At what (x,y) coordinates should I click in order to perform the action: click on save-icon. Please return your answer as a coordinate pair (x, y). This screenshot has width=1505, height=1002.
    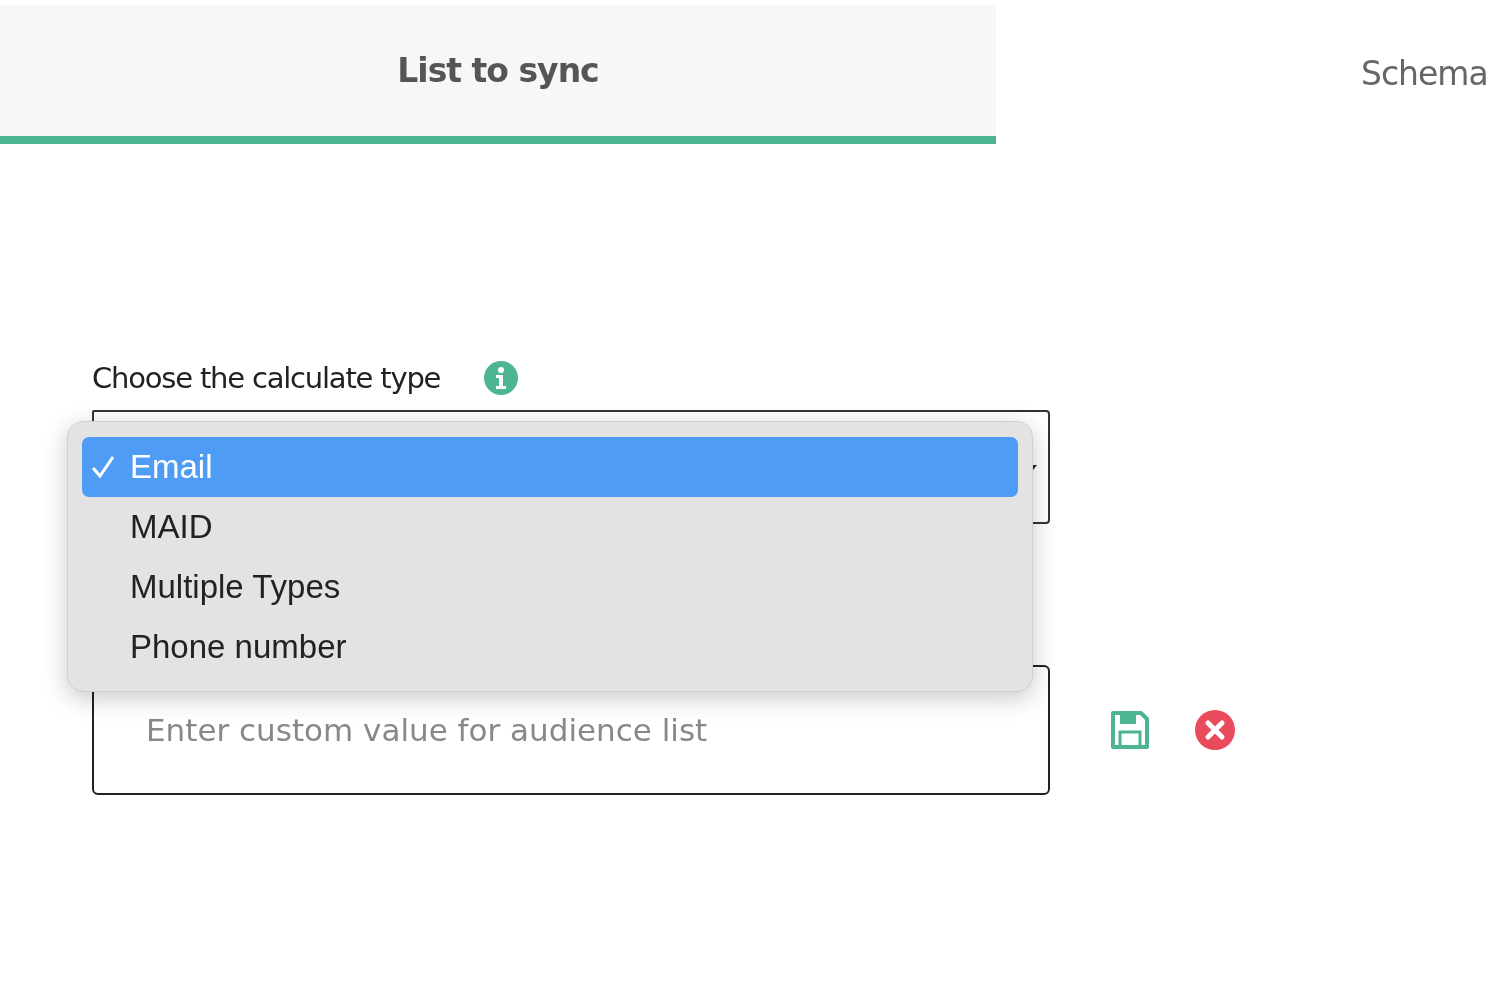
    Looking at the image, I should click on (1130, 730).